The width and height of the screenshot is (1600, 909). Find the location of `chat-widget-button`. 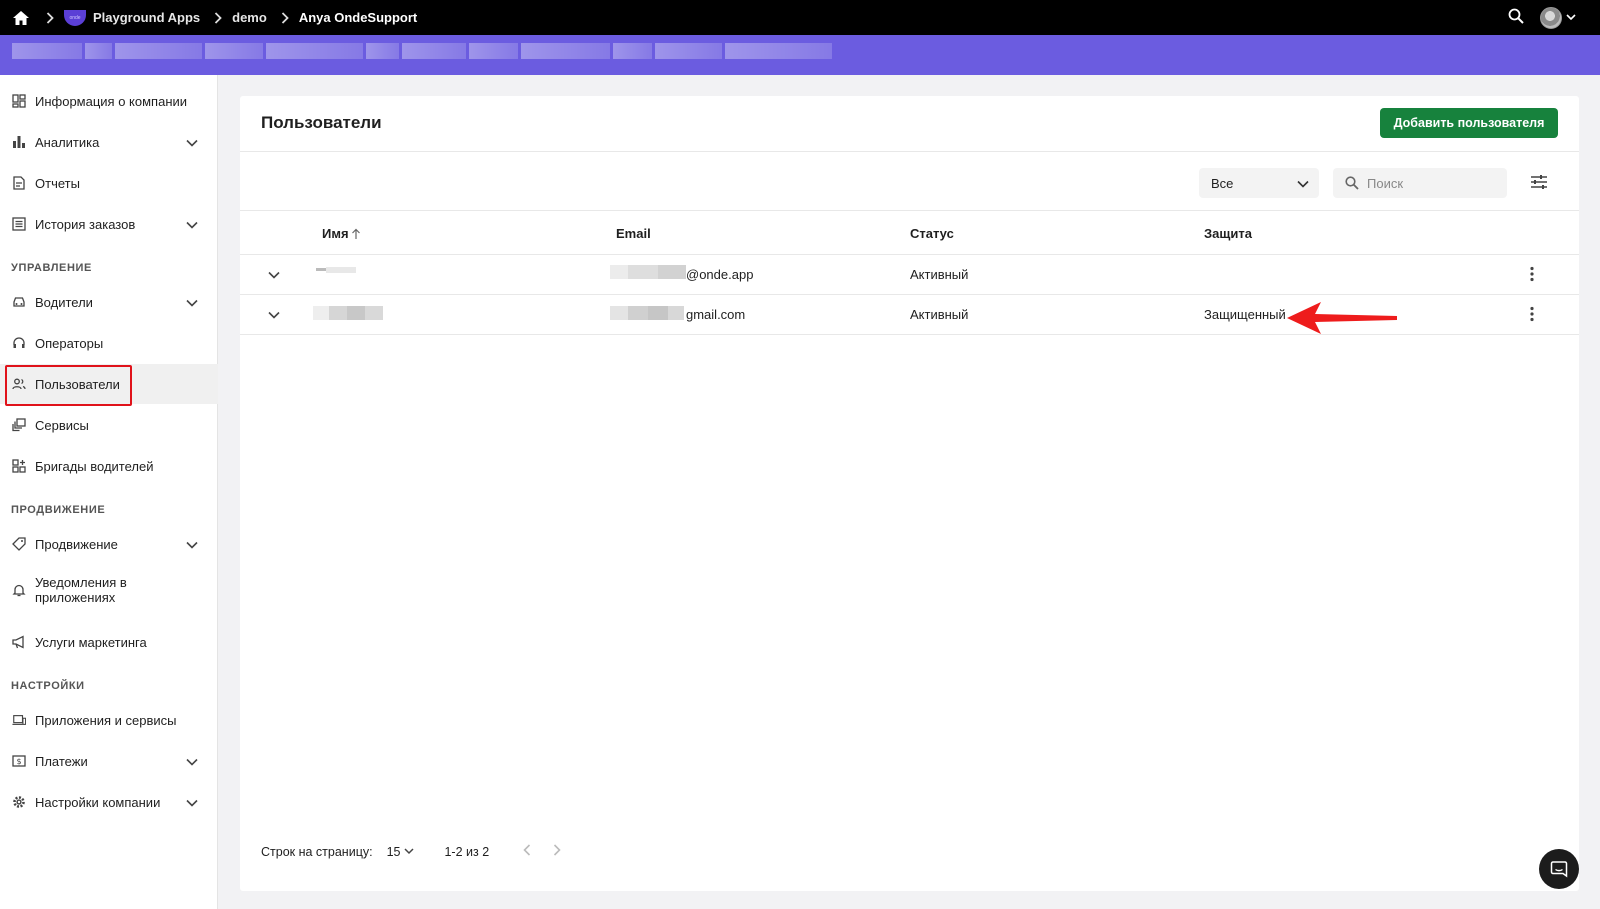

chat-widget-button is located at coordinates (1559, 869).